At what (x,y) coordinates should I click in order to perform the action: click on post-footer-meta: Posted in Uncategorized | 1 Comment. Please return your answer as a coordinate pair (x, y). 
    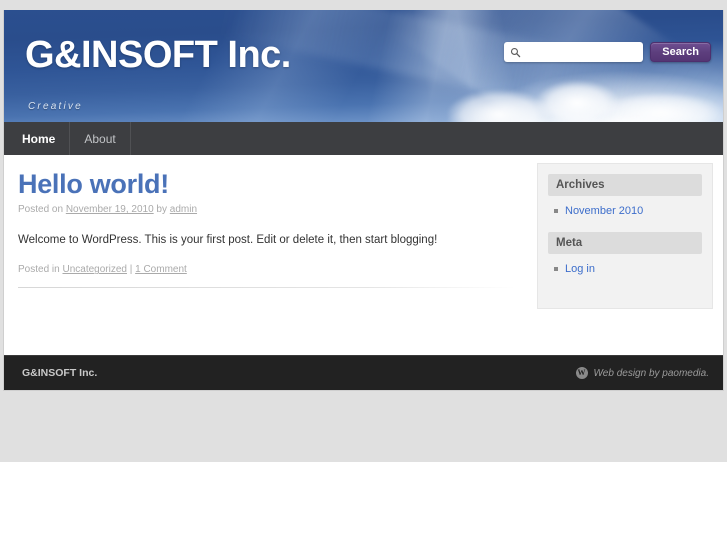
    Looking at the image, I should click on (266, 269).